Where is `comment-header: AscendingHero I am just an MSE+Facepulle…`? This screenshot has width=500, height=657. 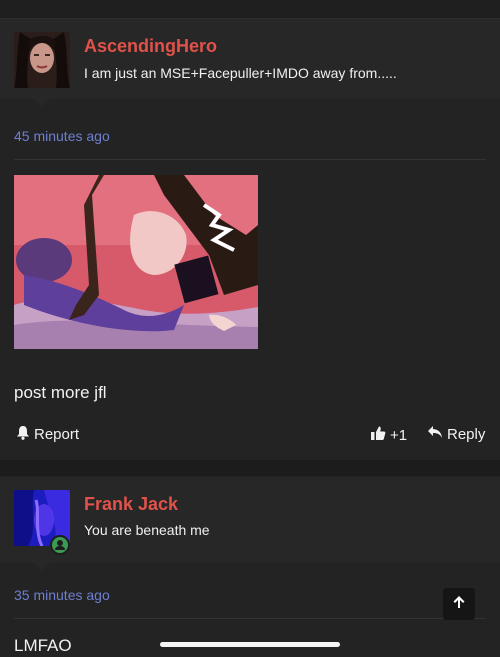 comment-header: AscendingHero I am just an MSE+Facepulle… is located at coordinates (250, 59).